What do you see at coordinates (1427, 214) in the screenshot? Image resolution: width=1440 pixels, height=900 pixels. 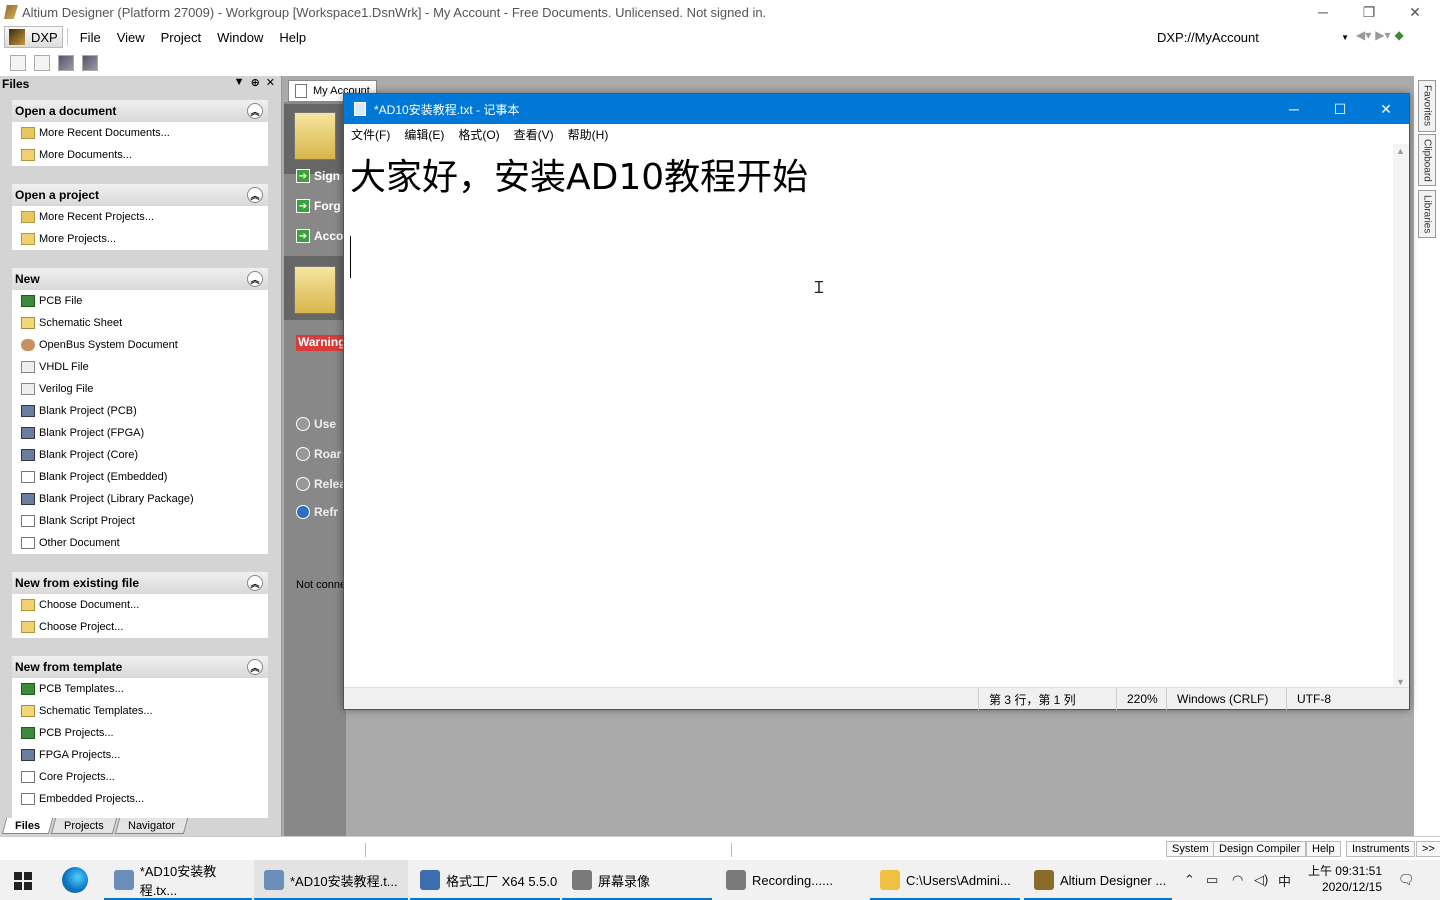 I see `tab-libraries: Libraries` at bounding box center [1427, 214].